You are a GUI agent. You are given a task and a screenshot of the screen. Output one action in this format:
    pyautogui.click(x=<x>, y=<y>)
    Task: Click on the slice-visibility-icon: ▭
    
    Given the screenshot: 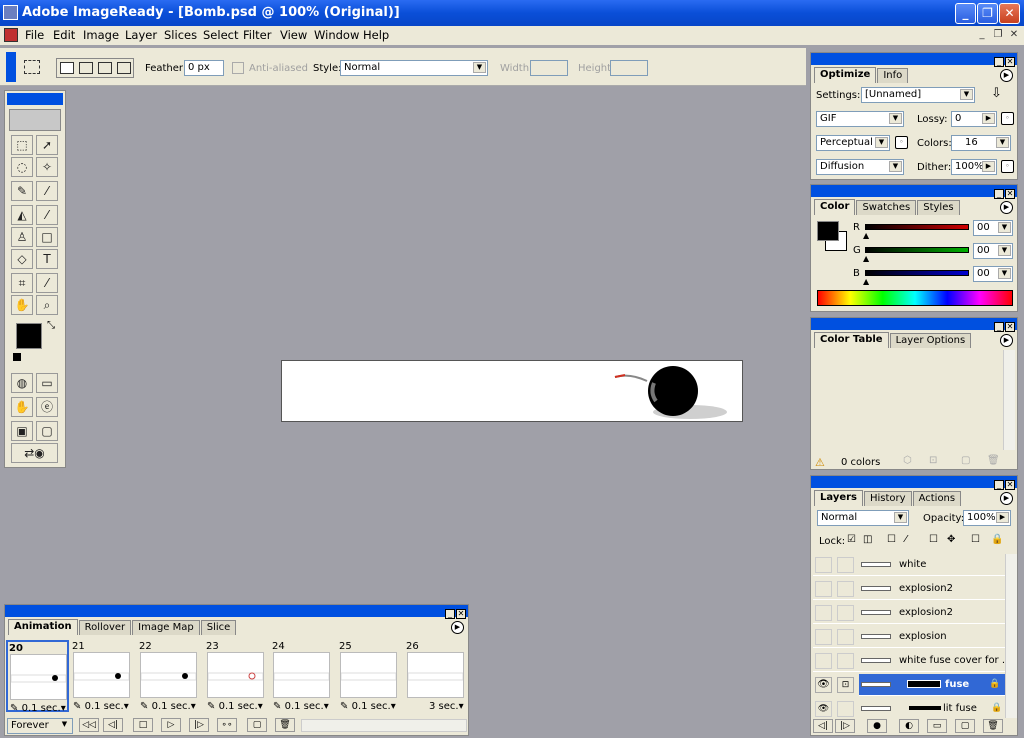 What is the action you would take?
    pyautogui.click(x=47, y=383)
    